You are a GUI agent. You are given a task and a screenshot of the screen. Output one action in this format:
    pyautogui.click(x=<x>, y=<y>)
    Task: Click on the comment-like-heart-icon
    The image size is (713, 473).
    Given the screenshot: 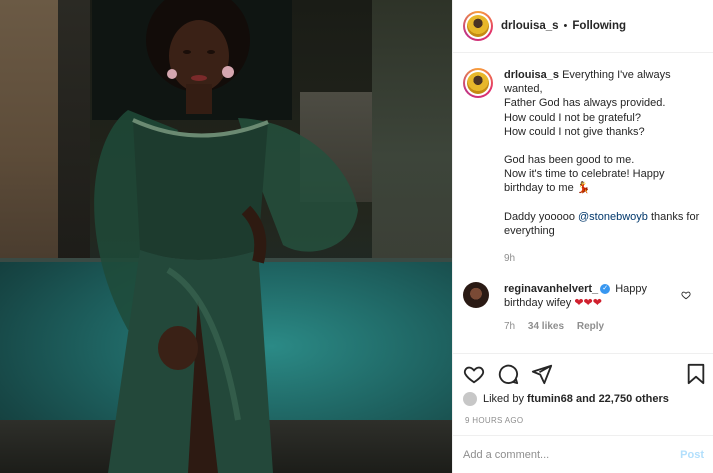 What is the action you would take?
    pyautogui.click(x=686, y=295)
    